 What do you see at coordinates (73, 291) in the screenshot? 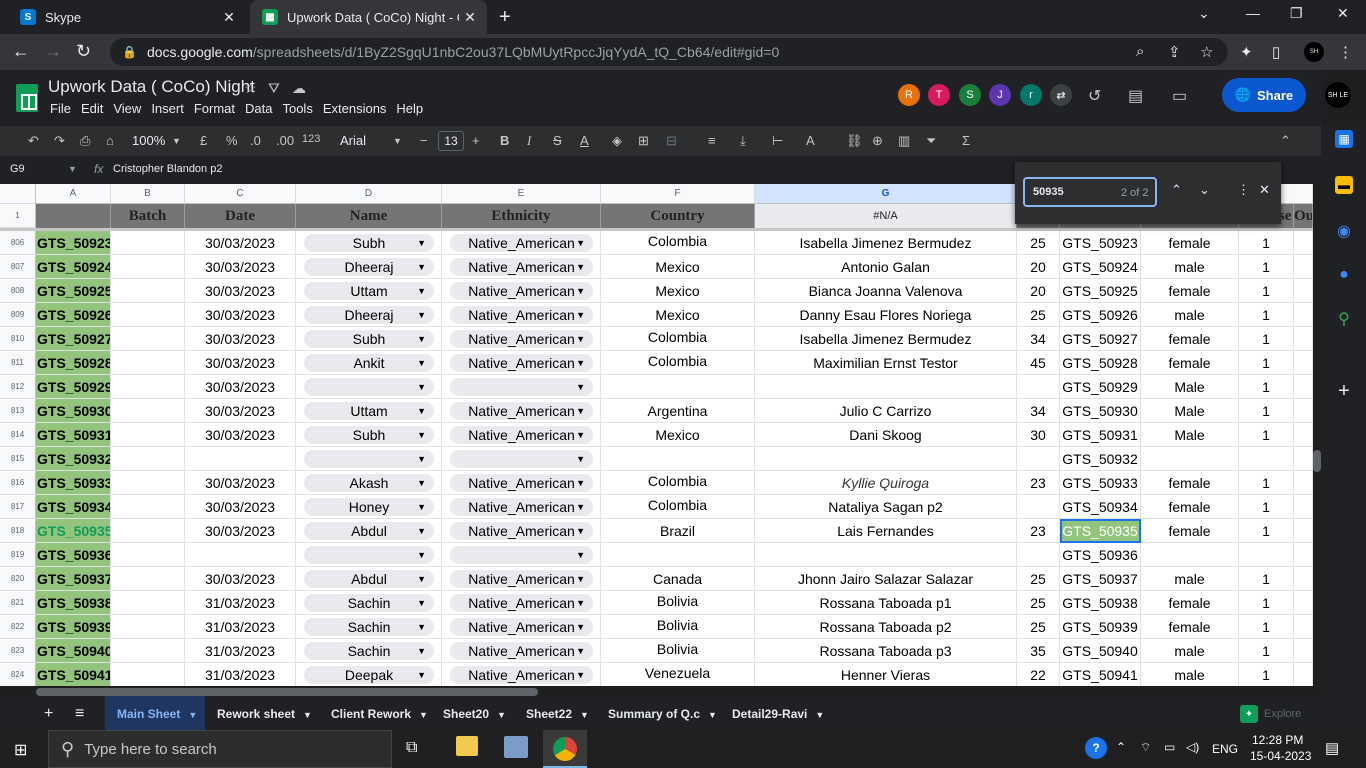
I see `cell-col-id: GTS_50925` at bounding box center [73, 291].